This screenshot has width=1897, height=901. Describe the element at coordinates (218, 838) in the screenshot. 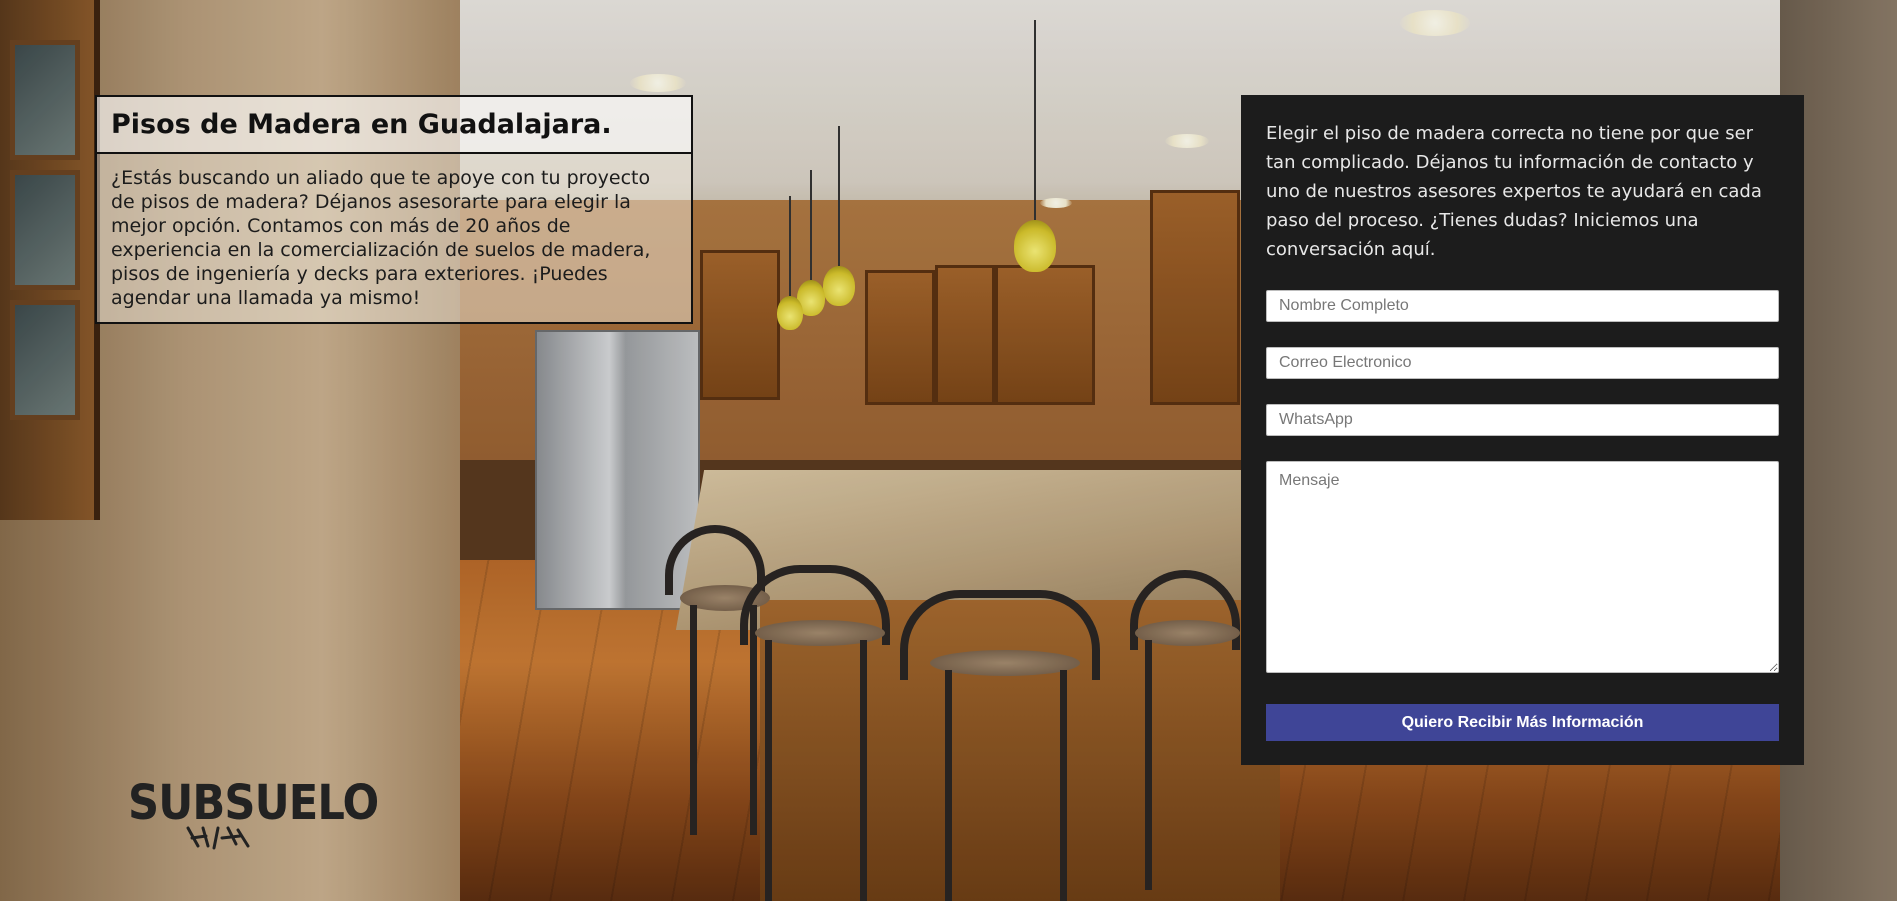

I see `logo-roots-icon` at that location.